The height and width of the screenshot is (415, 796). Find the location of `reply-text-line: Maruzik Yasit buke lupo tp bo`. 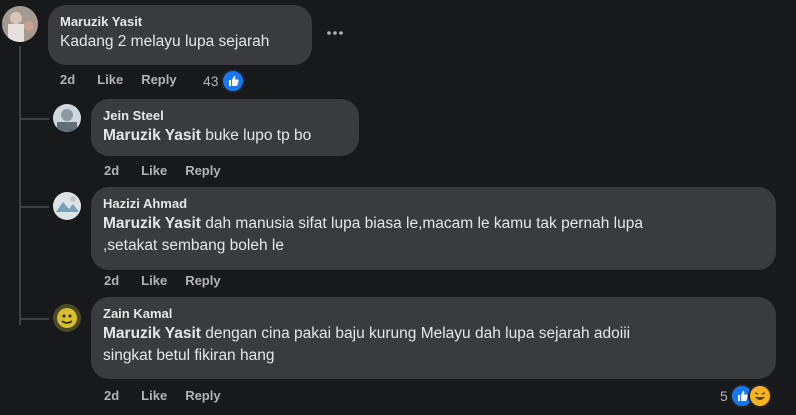

reply-text-line: Maruzik Yasit buke lupo tp bo is located at coordinates (225, 136).